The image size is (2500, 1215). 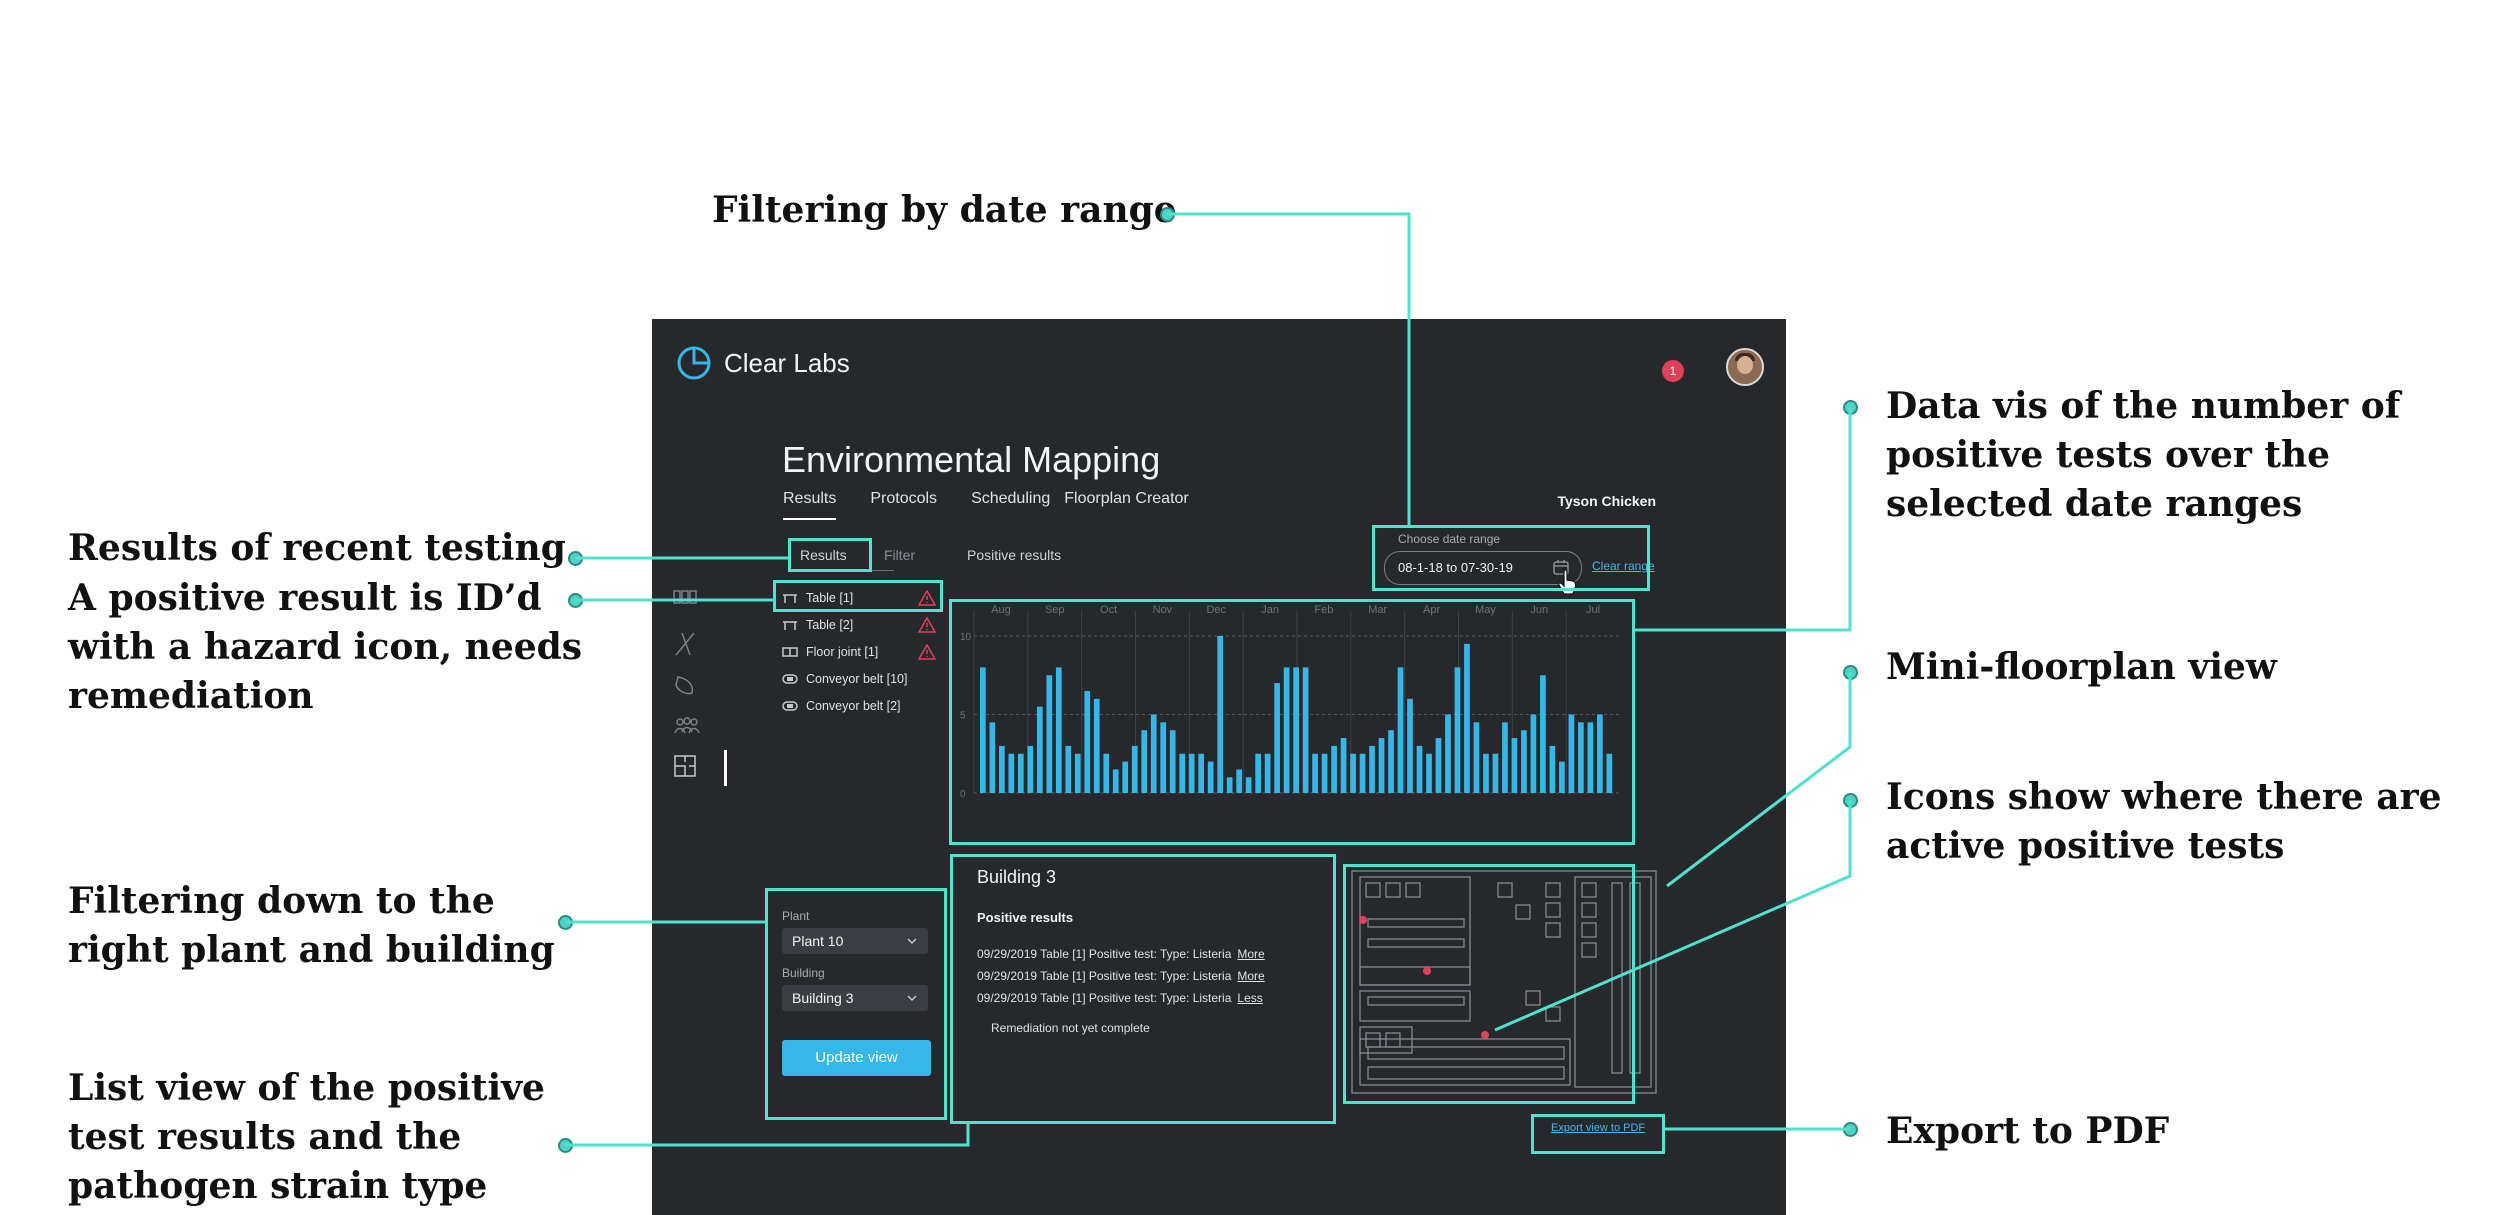 I want to click on layout-nav-icon, so click(x=685, y=597).